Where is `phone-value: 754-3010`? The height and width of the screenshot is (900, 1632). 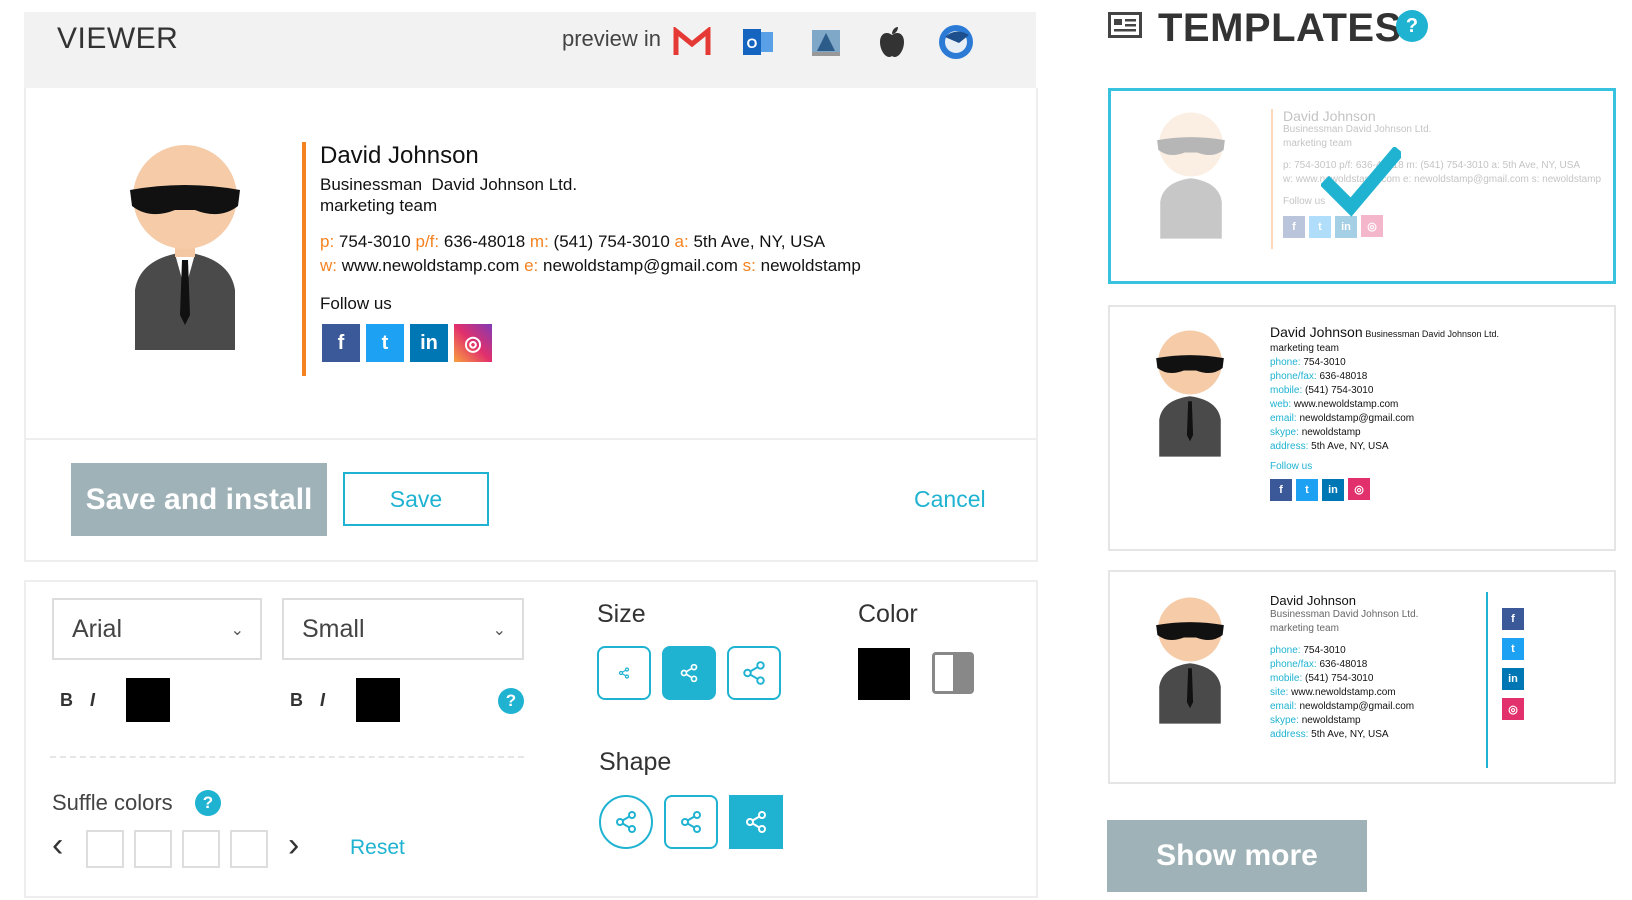
phone-value: 754-3010 is located at coordinates (374, 241).